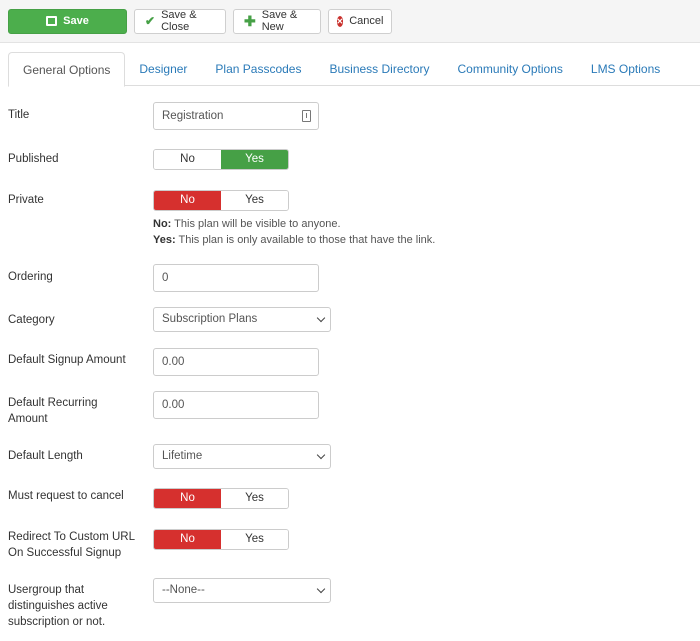  Describe the element at coordinates (52, 21) in the screenshot. I see `edit-icon` at that location.